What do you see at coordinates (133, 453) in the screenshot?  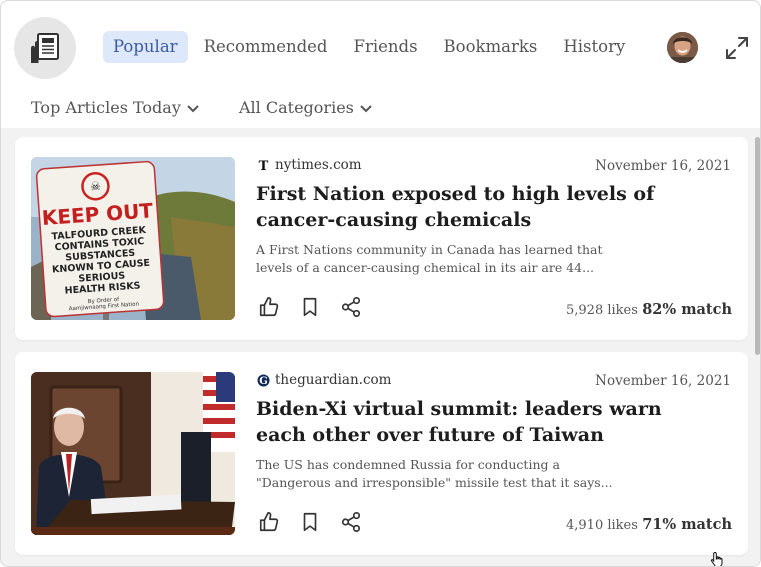 I see `article-image` at bounding box center [133, 453].